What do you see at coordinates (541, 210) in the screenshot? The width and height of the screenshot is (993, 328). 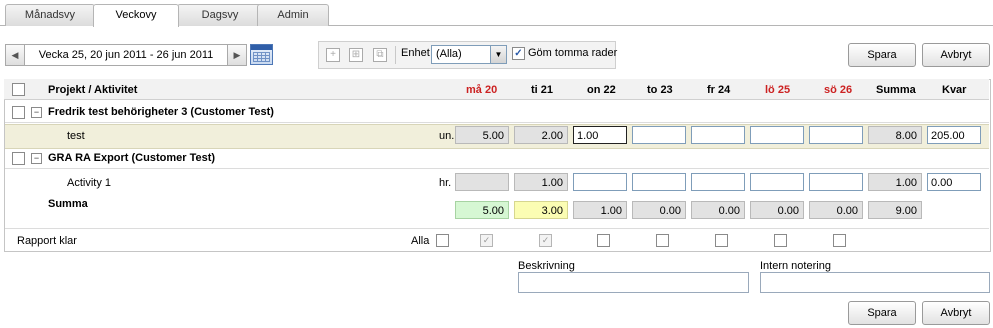 I see `total-cell: 3.00` at bounding box center [541, 210].